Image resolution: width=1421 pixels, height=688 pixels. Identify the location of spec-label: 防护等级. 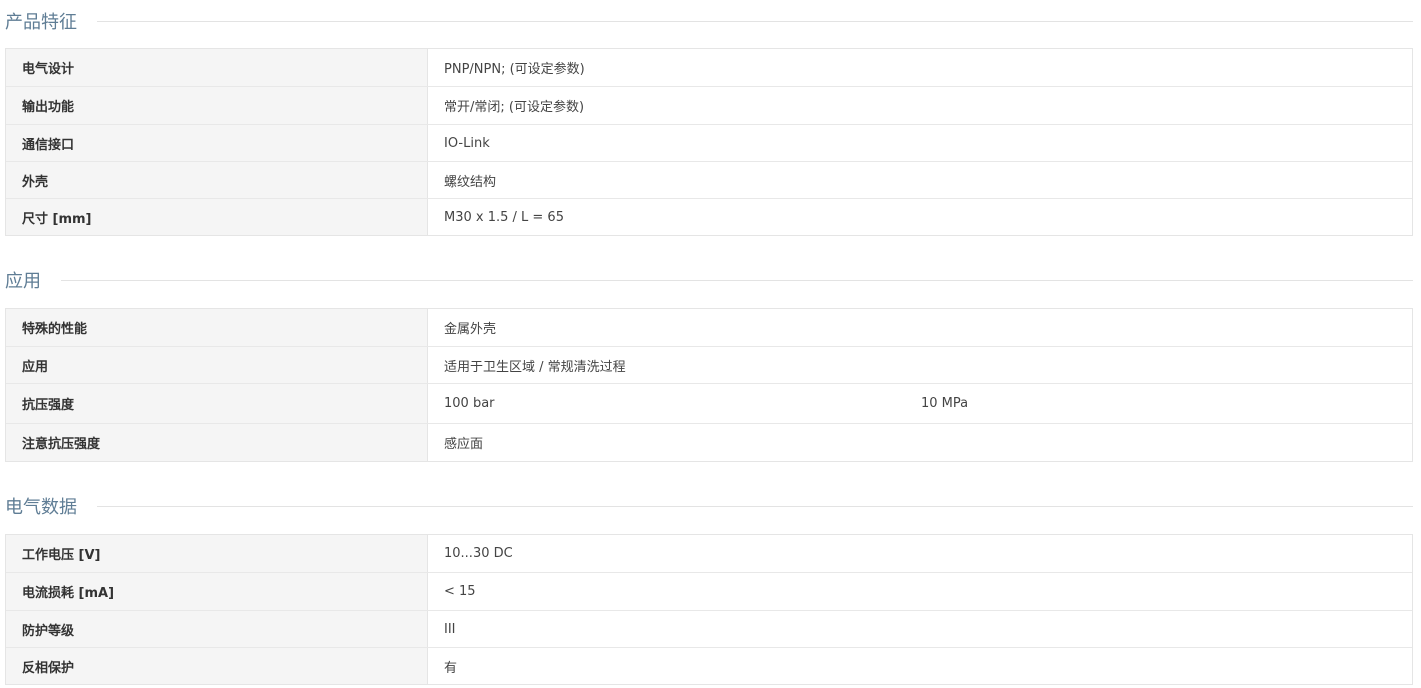
(217, 629).